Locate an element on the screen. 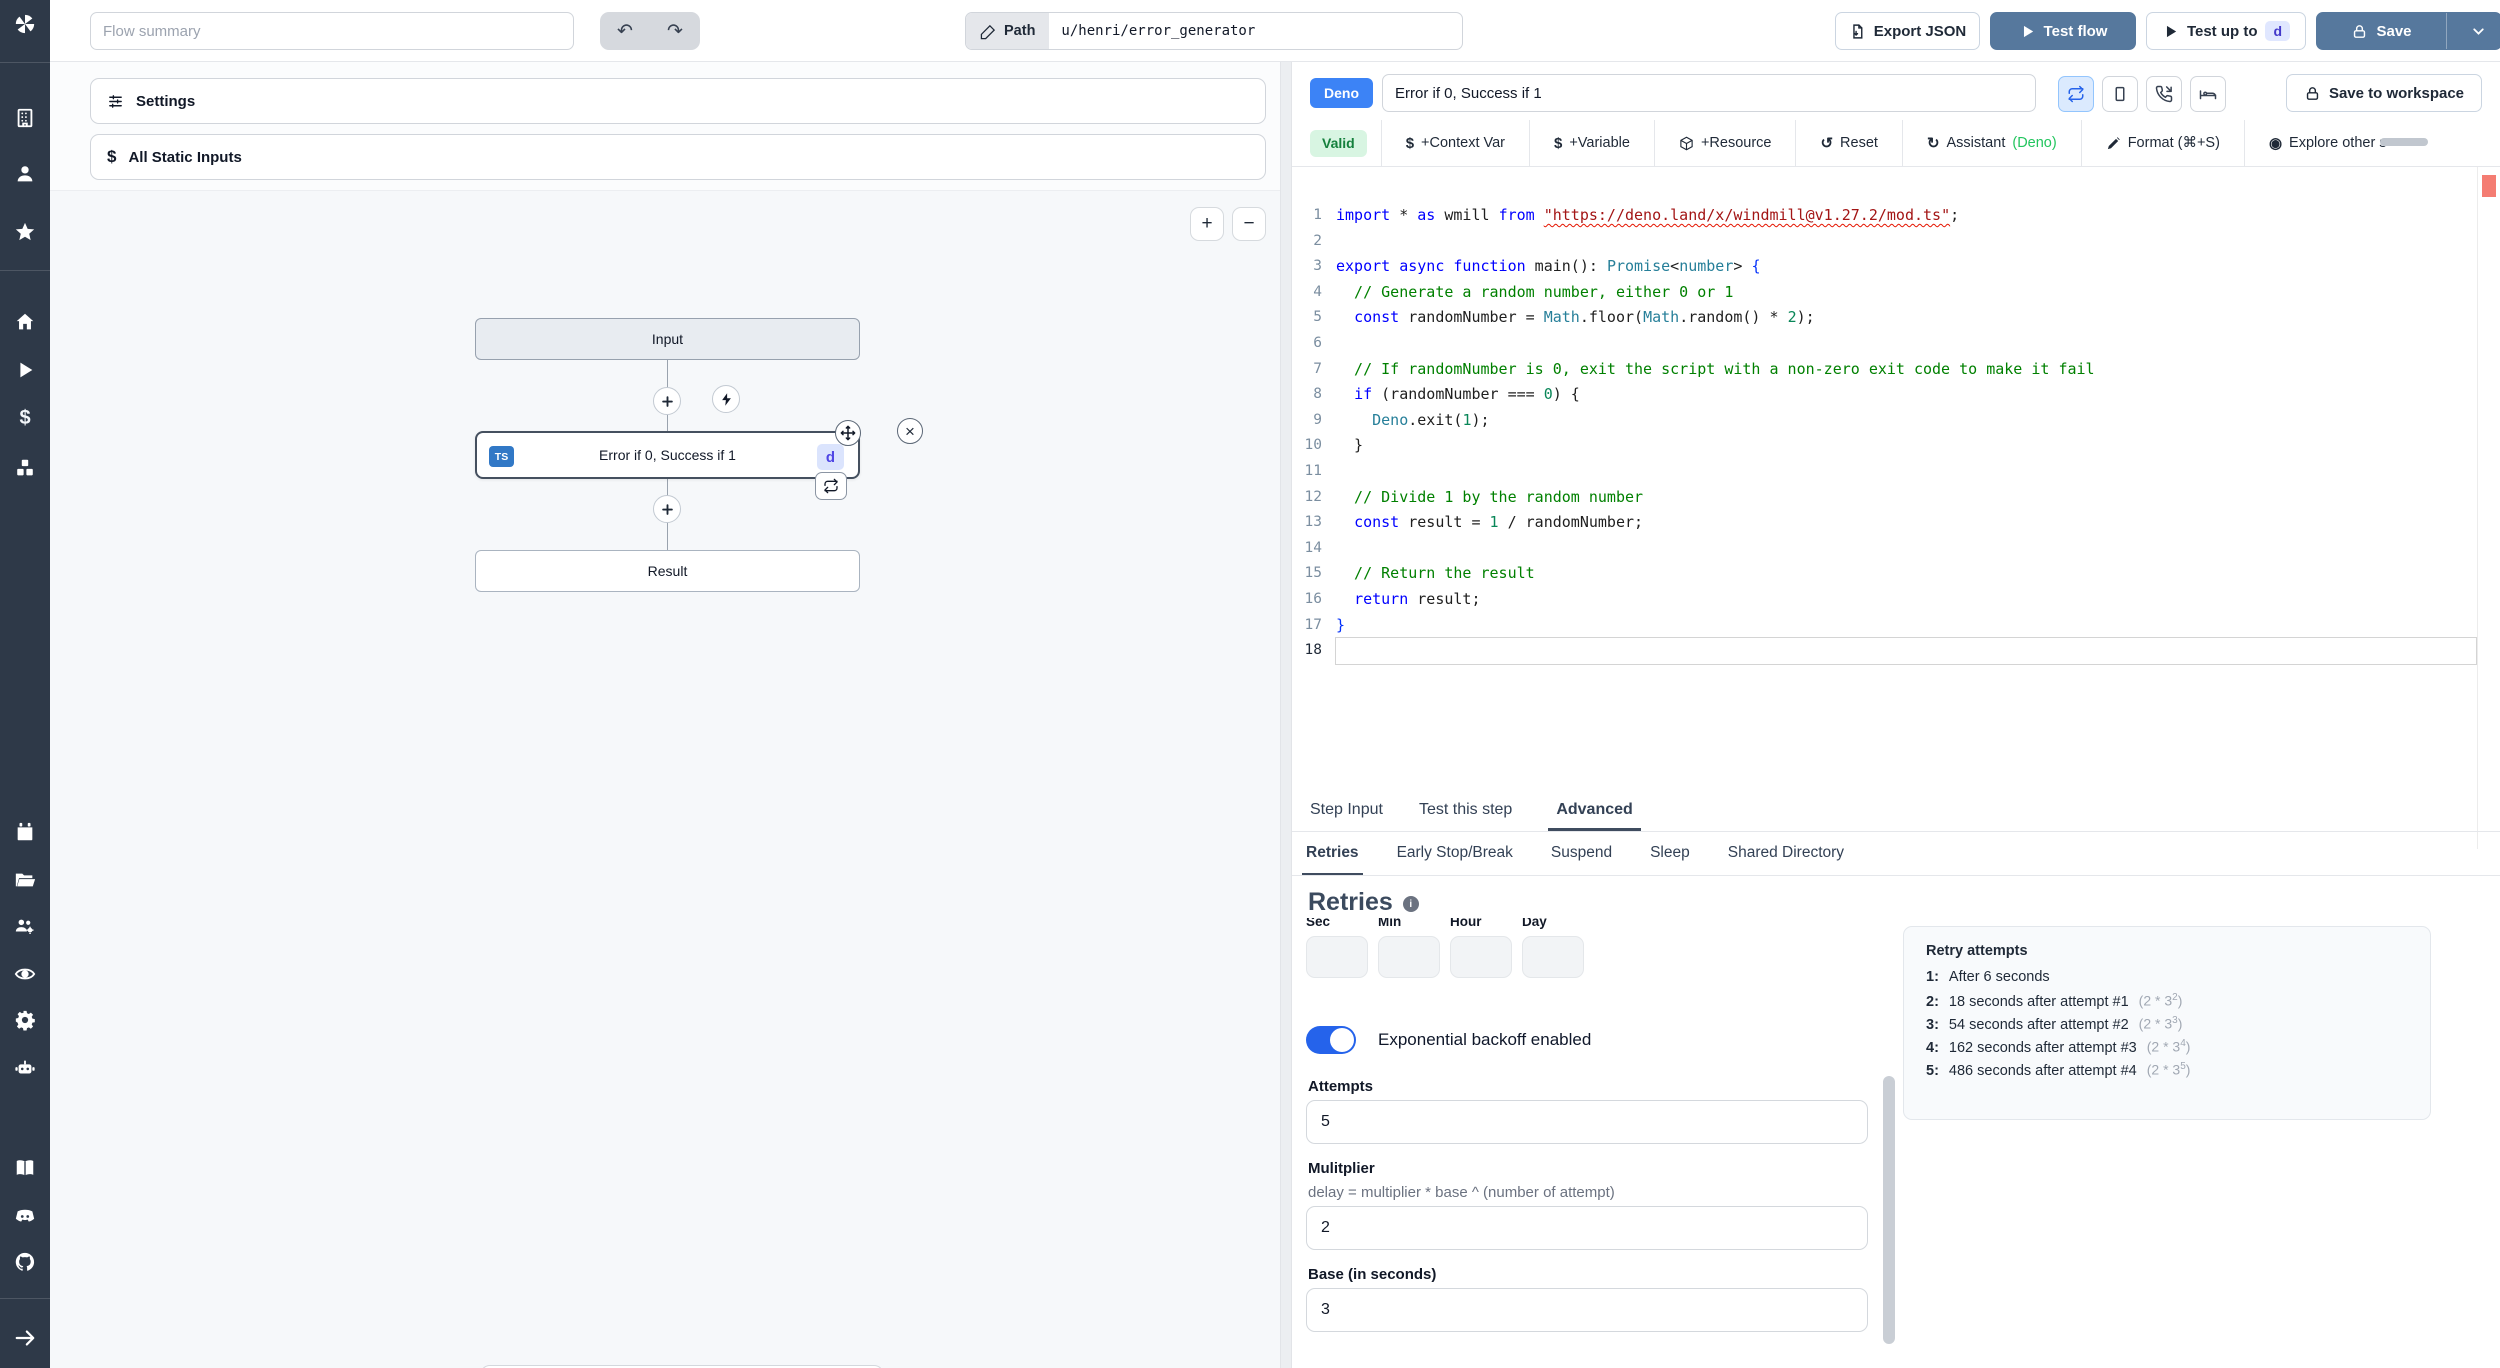 The width and height of the screenshot is (2500, 1368). expand-arrow-right-icon is located at coordinates (25, 1338).